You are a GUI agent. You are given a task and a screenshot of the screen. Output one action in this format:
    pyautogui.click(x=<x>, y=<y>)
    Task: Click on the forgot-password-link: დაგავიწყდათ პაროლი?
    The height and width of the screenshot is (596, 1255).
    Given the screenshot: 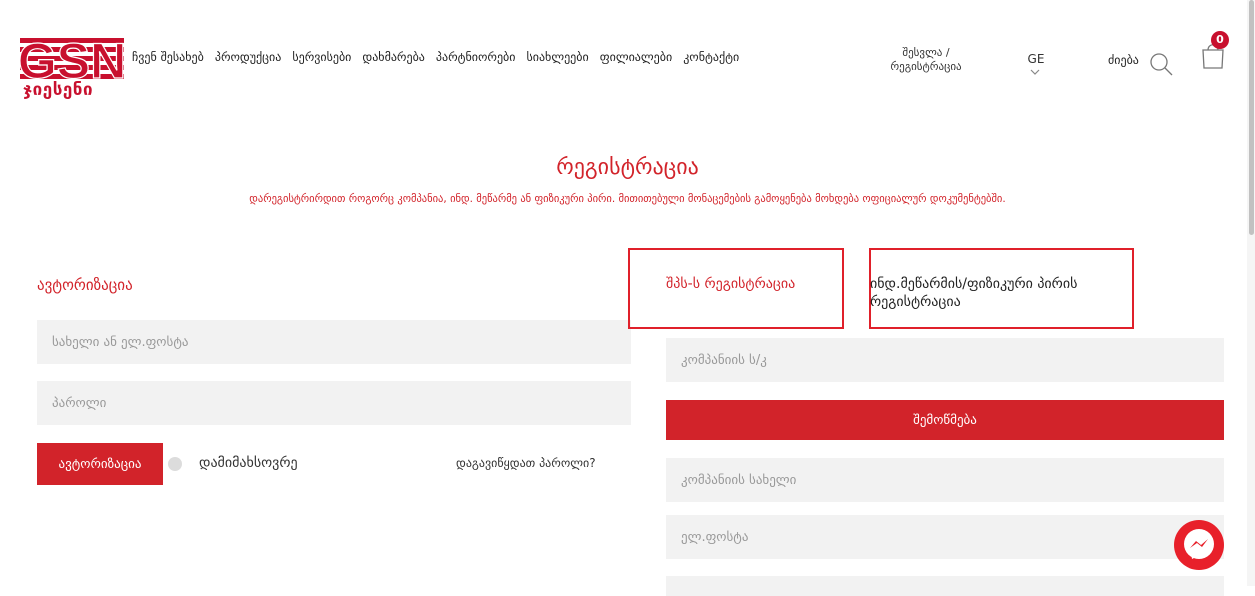 What is the action you would take?
    pyautogui.click(x=526, y=463)
    